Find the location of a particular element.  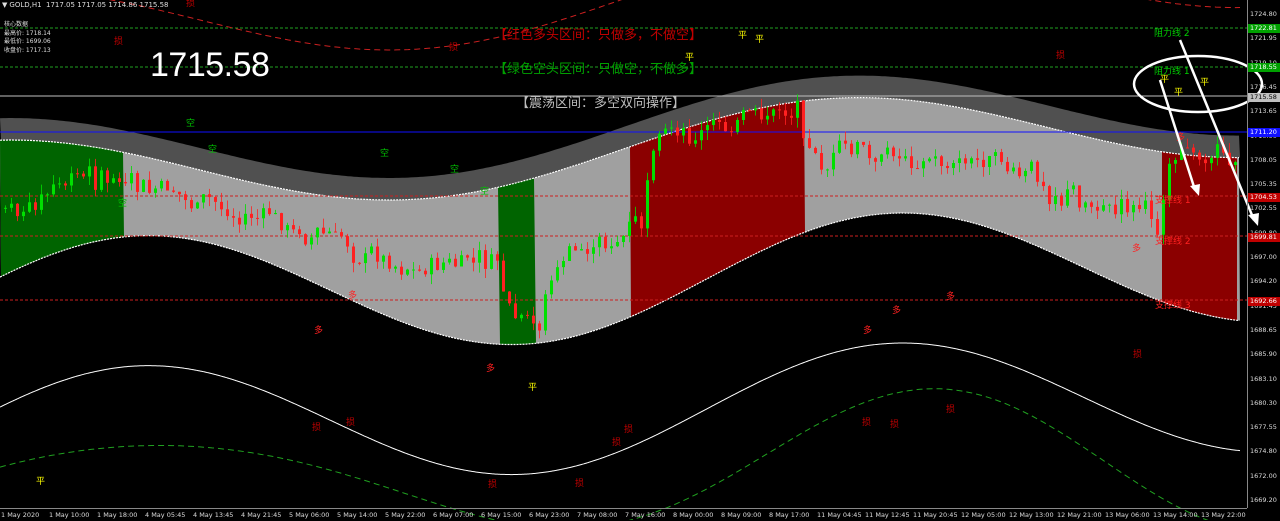

price-tick: 1672.00 is located at coordinates (1263, 475).